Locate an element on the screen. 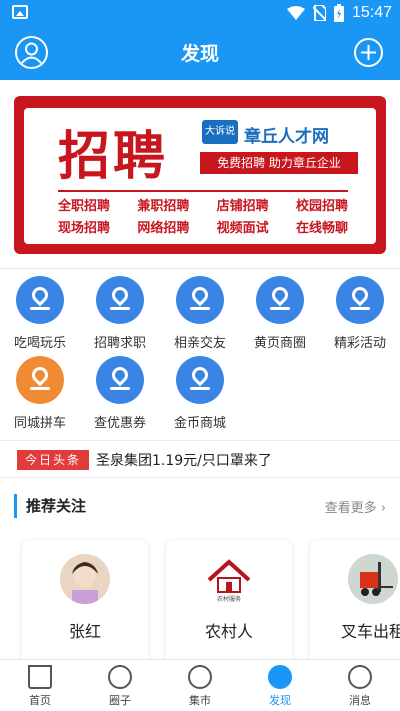 This screenshot has height=711, width=400. message-icon is located at coordinates (360, 677).